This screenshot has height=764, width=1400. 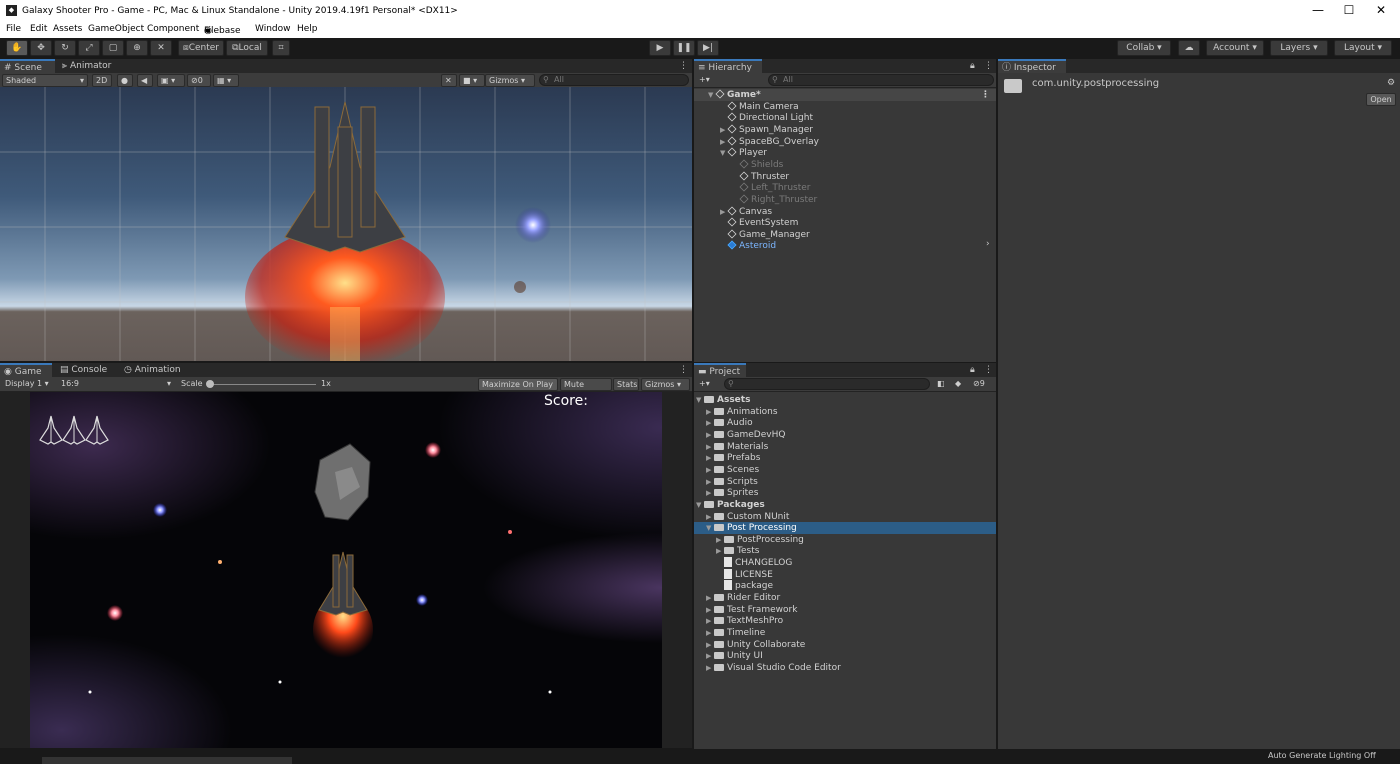 What do you see at coordinates (845, 95) in the screenshot?
I see `hierarchy-item: ▼ Game* ⋮` at bounding box center [845, 95].